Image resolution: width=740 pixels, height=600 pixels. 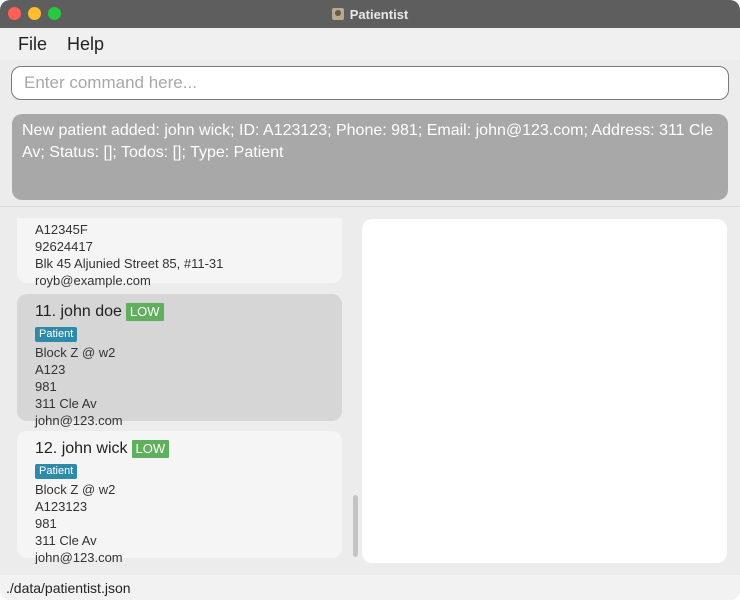 What do you see at coordinates (129, 263) in the screenshot?
I see `patient-address: Blk 45 Aljunied Street 85, #11-31` at bounding box center [129, 263].